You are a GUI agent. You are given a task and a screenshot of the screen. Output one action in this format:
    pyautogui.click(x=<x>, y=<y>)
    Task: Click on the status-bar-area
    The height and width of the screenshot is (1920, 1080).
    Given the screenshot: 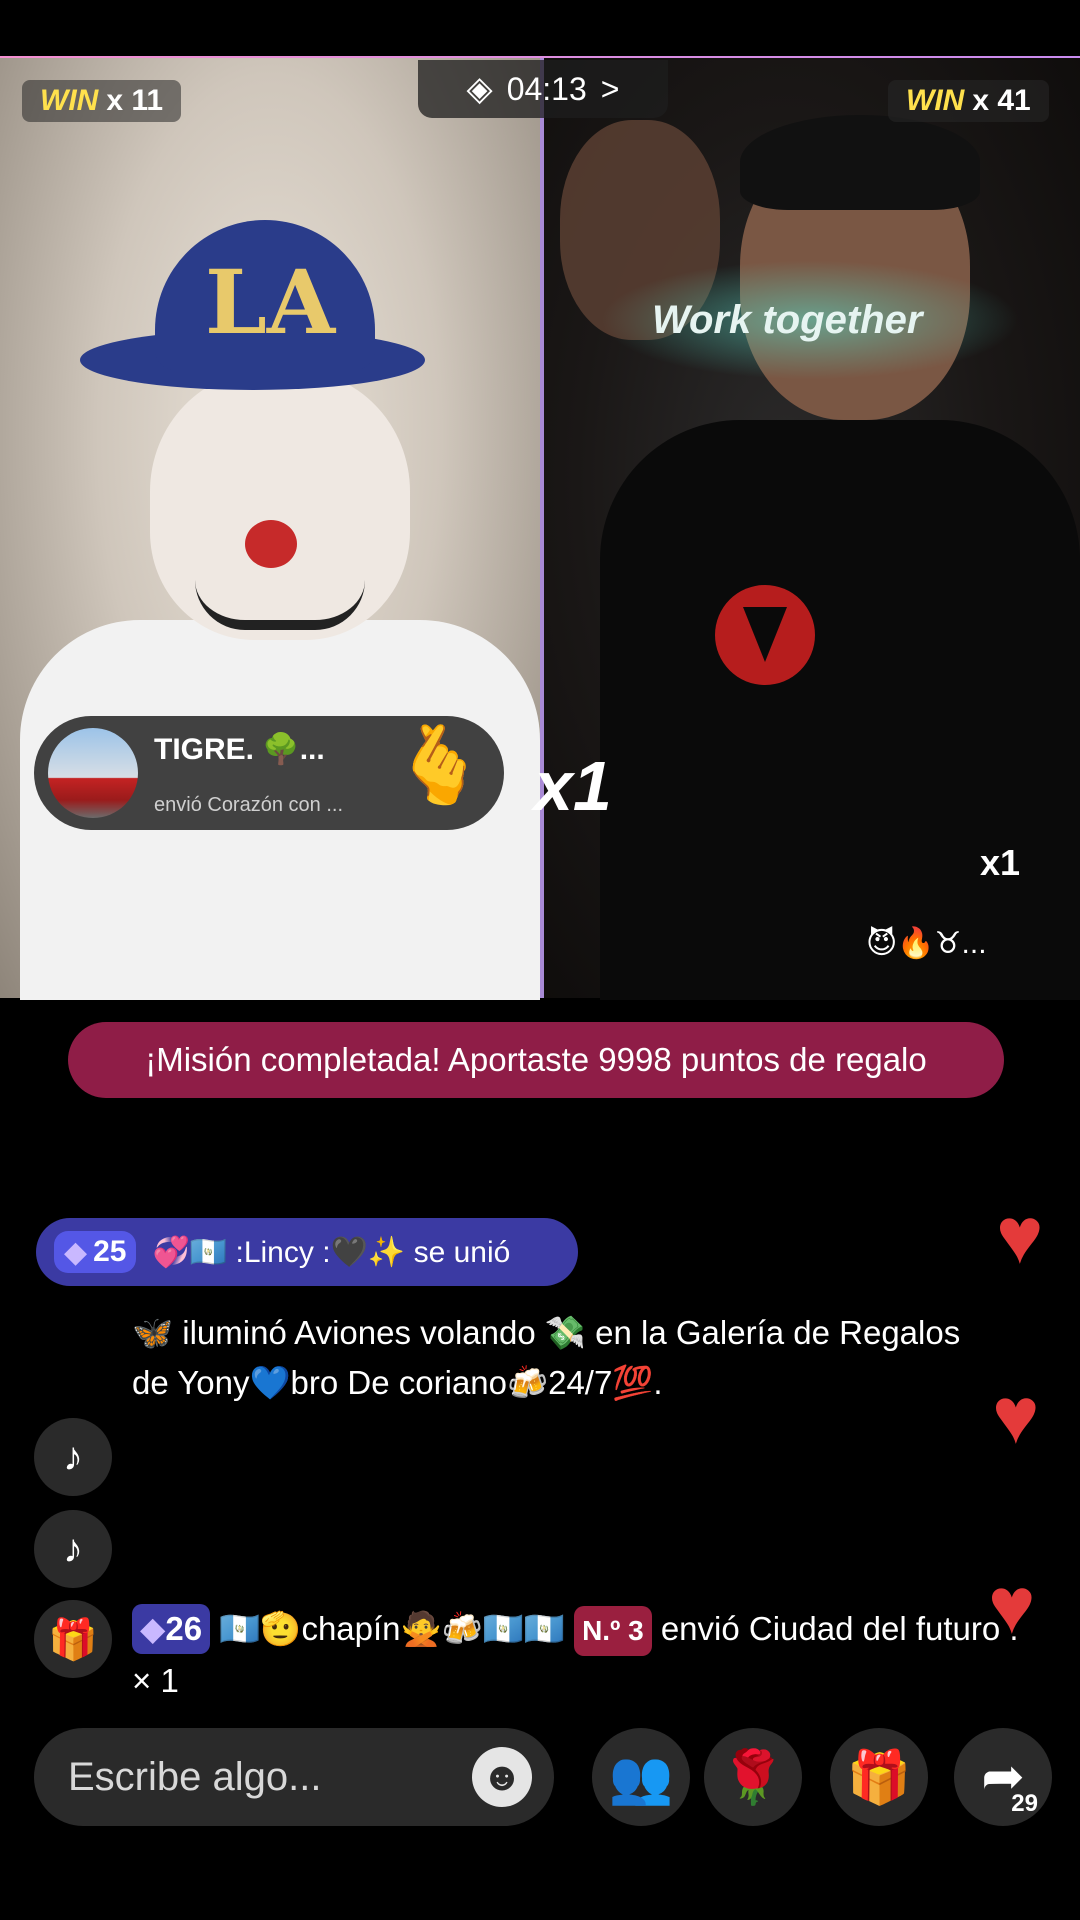 What is the action you would take?
    pyautogui.click(x=540, y=29)
    